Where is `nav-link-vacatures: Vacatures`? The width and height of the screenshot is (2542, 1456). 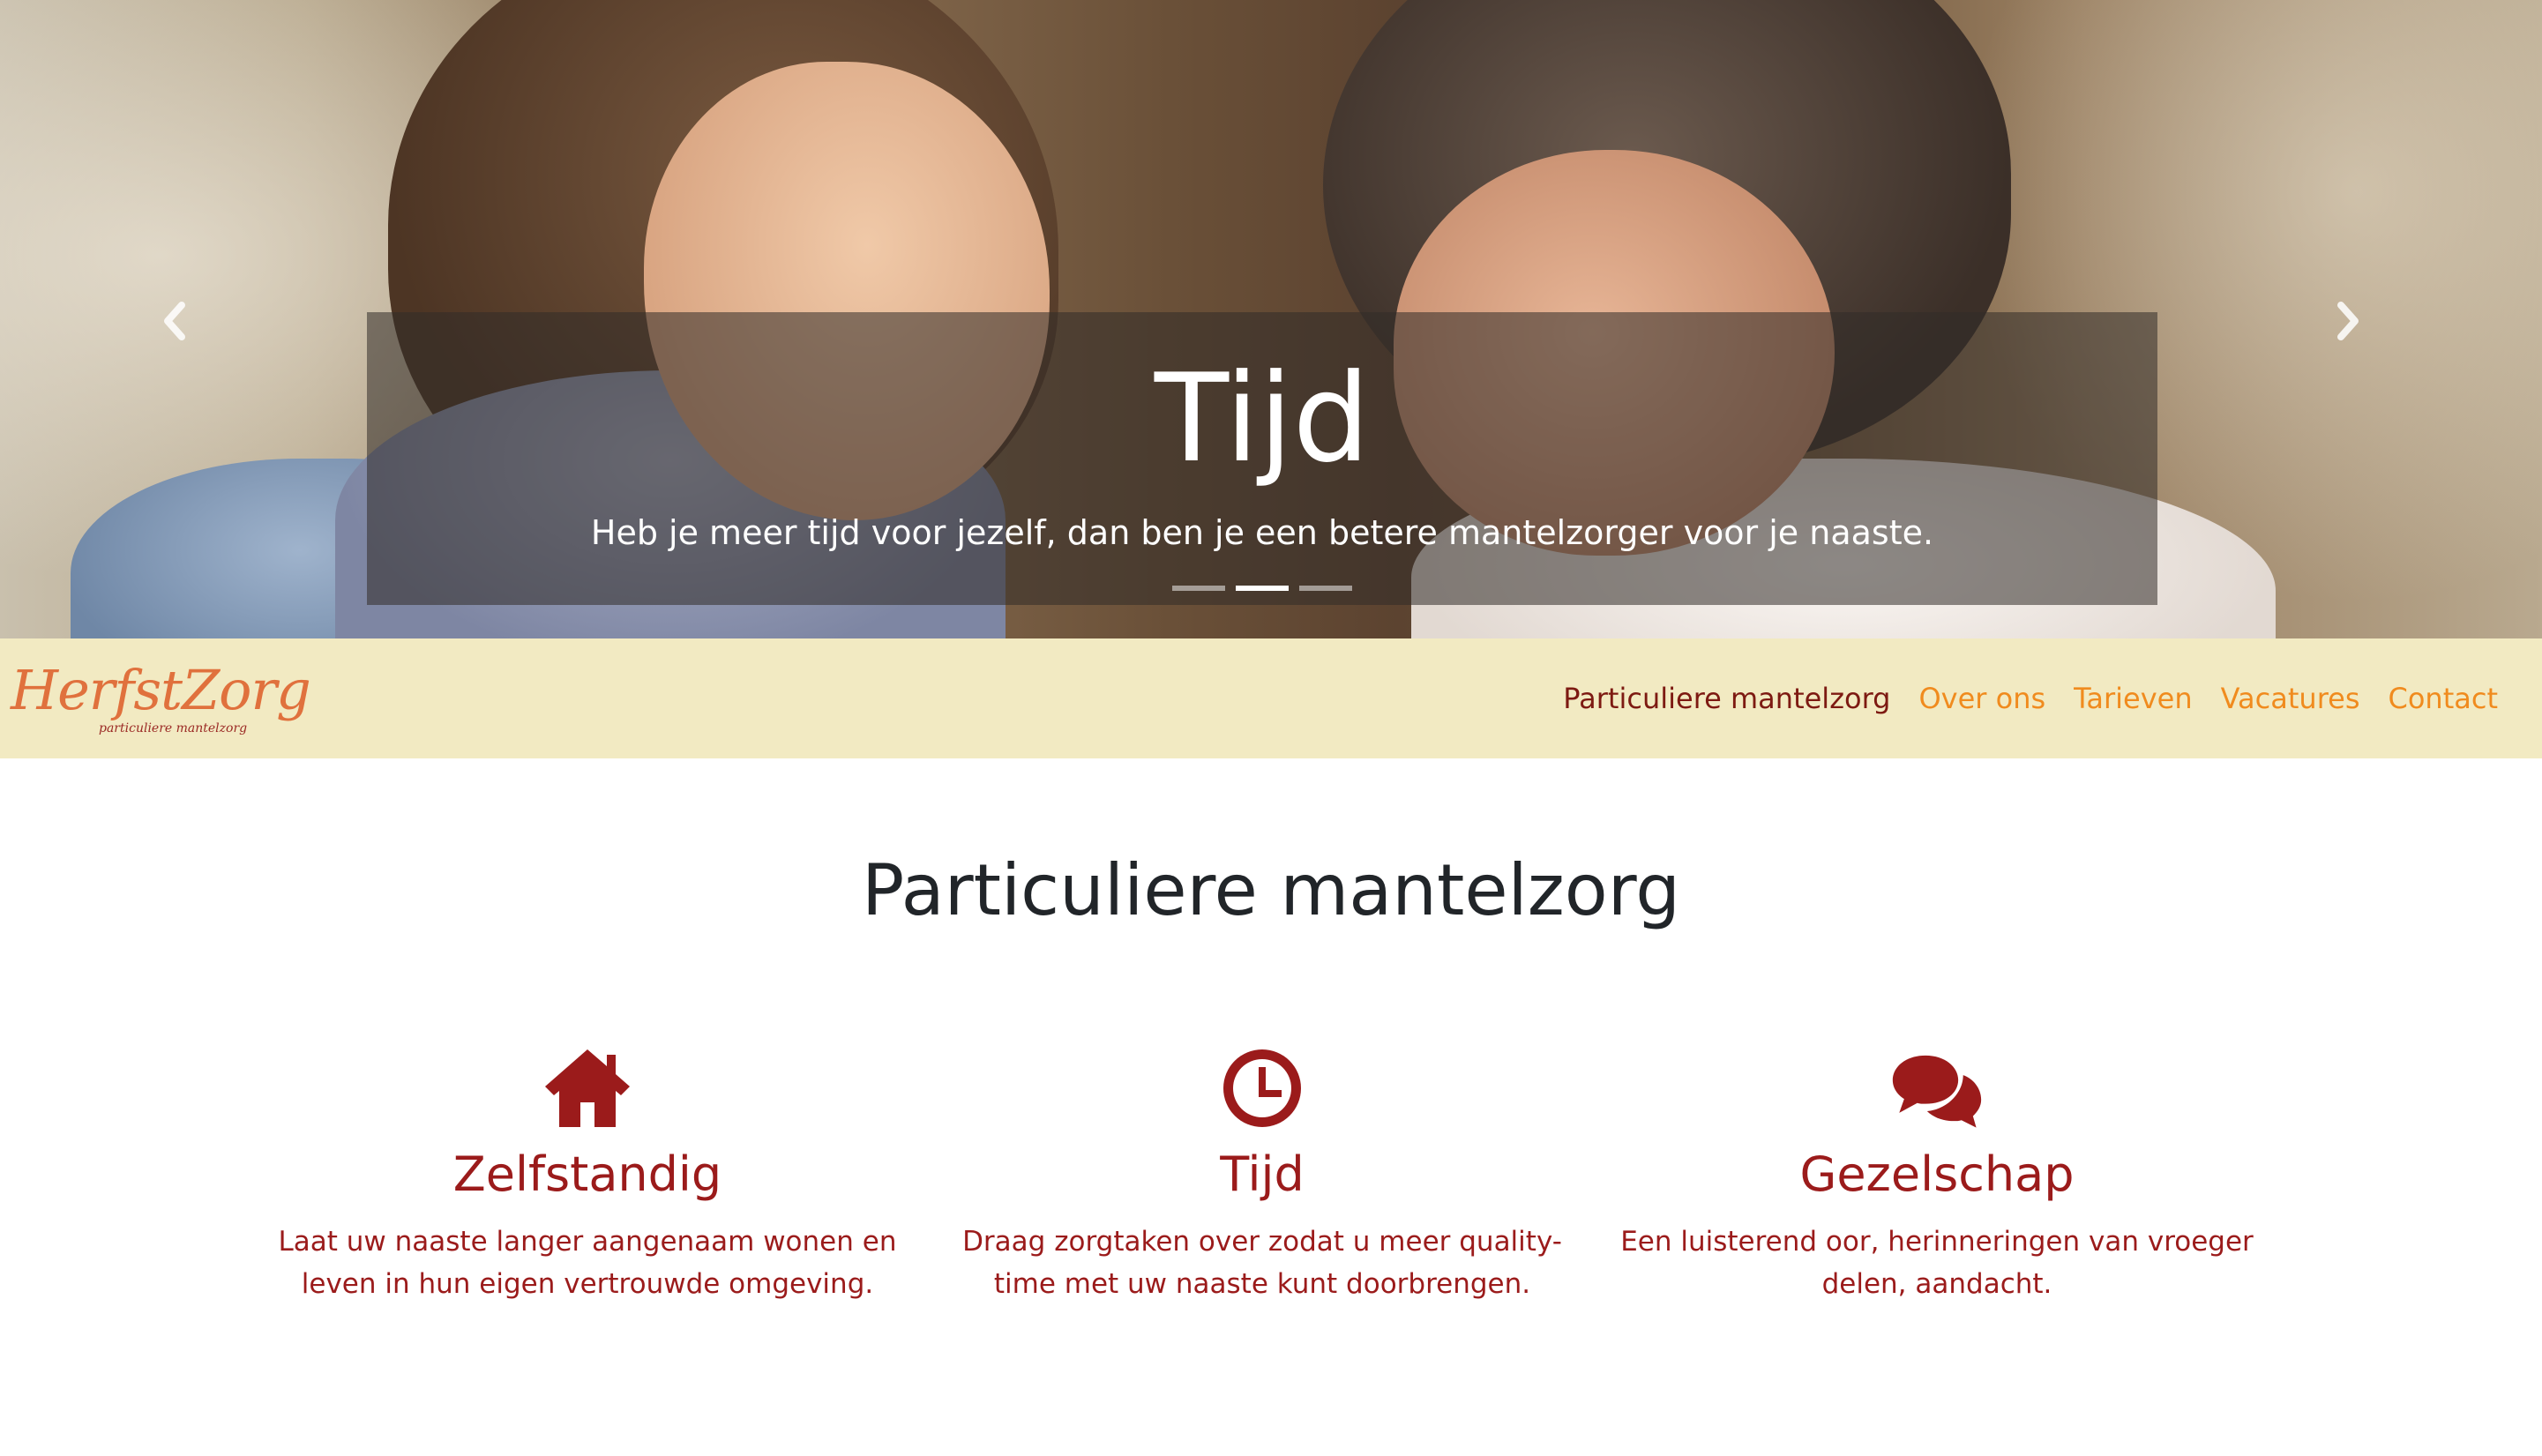
nav-link-vacatures: Vacatures is located at coordinates (2290, 698).